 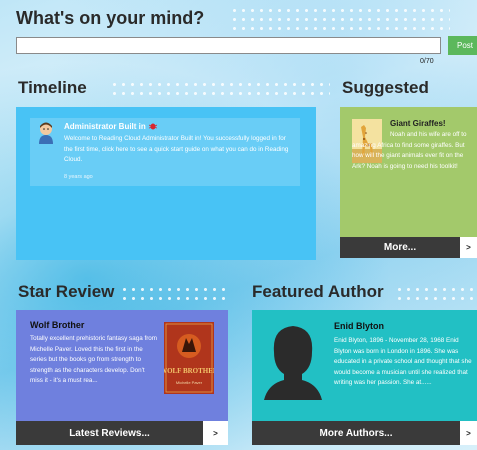 What do you see at coordinates (52, 87) in the screenshot?
I see `timeline-title: Timeline` at bounding box center [52, 87].